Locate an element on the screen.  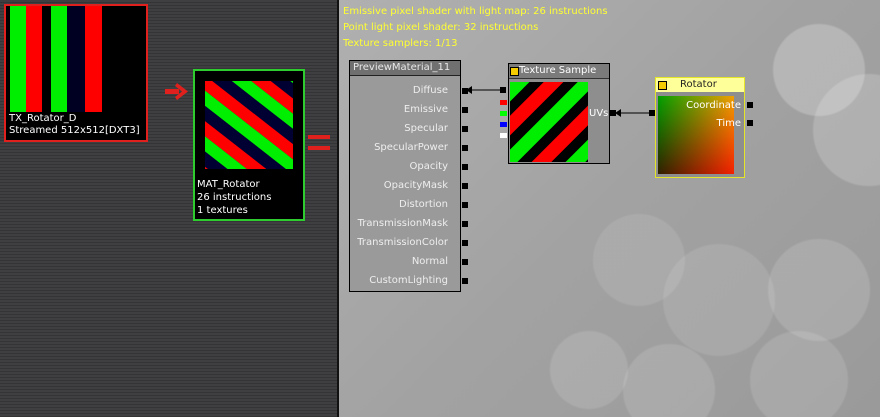
material-textures: 1 textures is located at coordinates (222, 210).